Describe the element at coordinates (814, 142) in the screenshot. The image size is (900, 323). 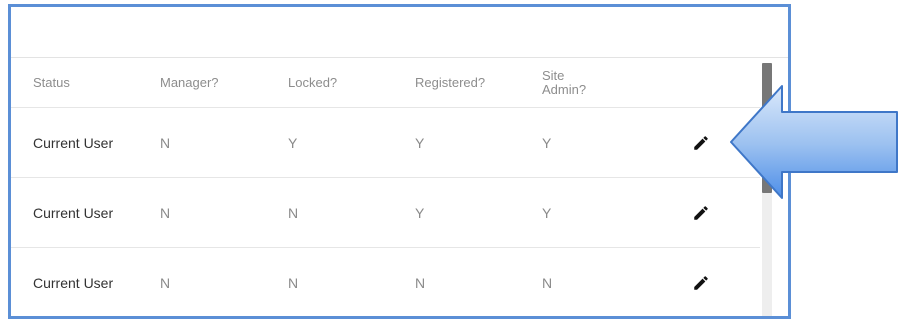
I see `arrow-left-icon` at that location.